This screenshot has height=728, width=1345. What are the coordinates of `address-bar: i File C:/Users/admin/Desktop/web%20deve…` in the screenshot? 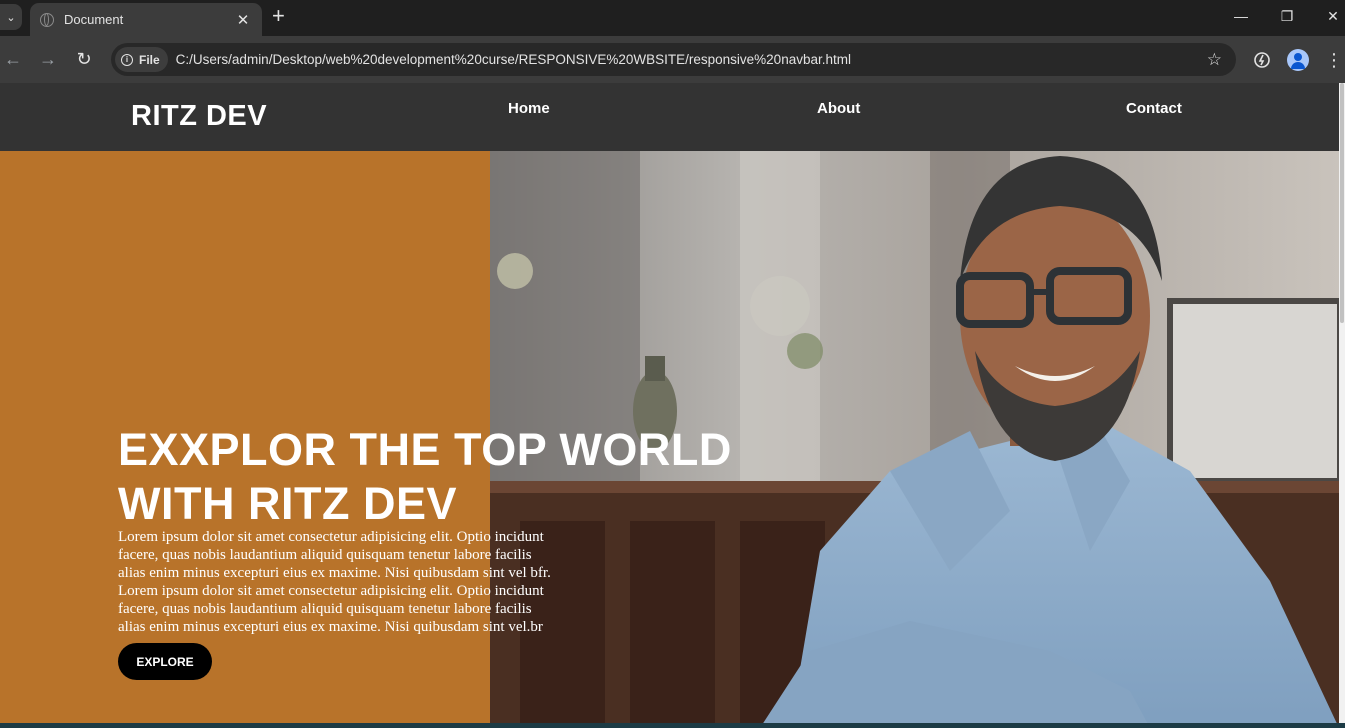 It's located at (673, 59).